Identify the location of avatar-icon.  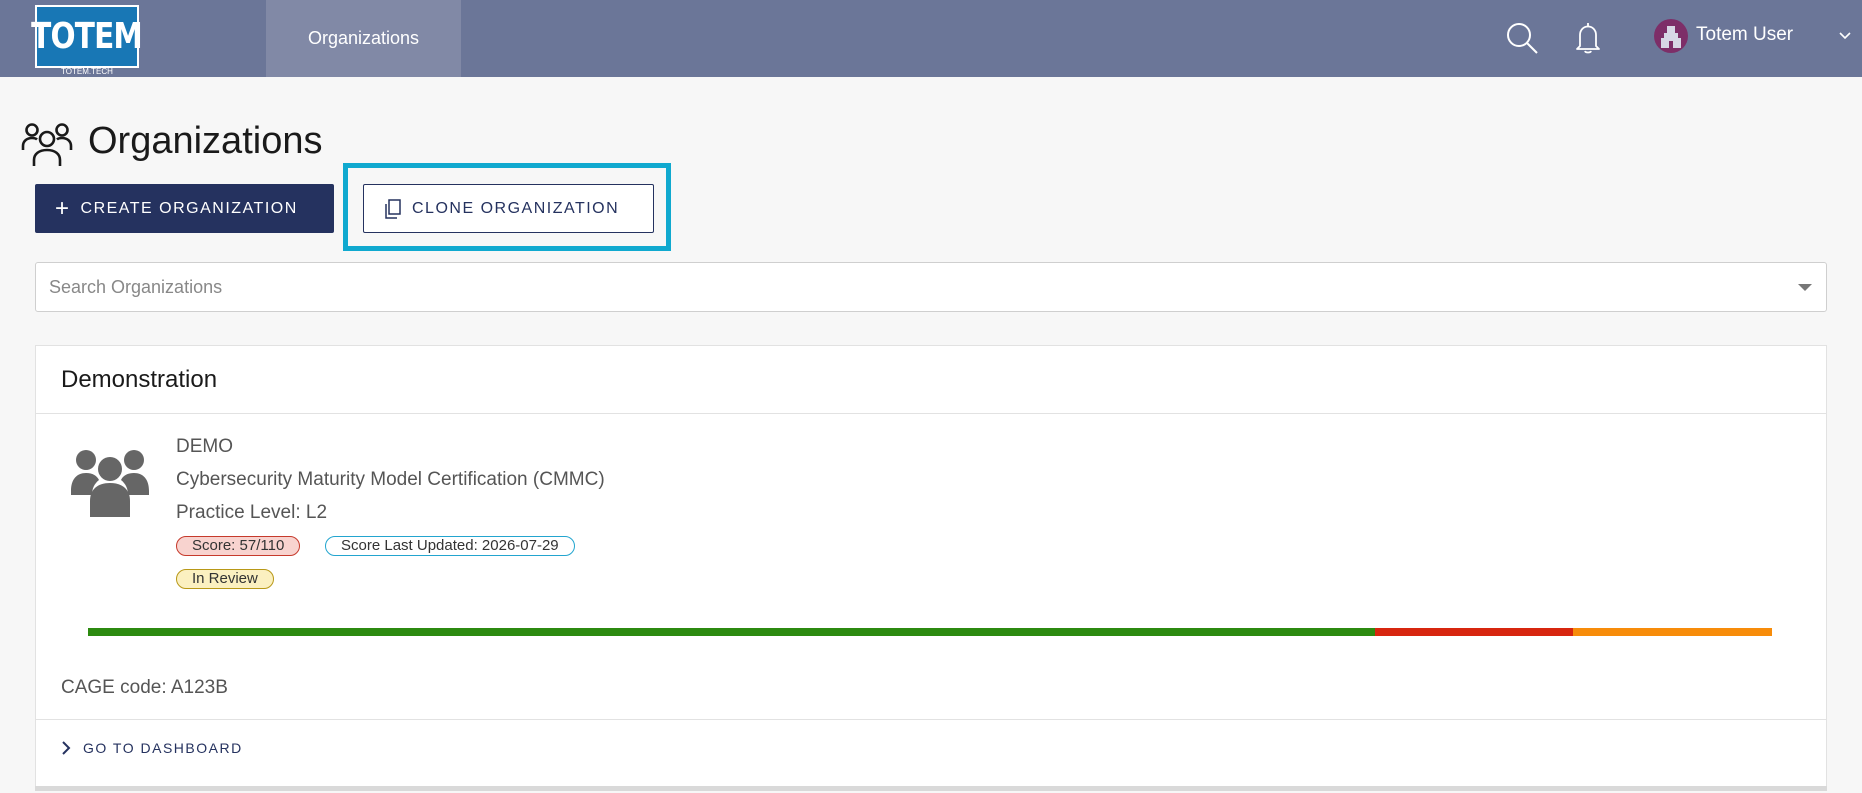
(1671, 37).